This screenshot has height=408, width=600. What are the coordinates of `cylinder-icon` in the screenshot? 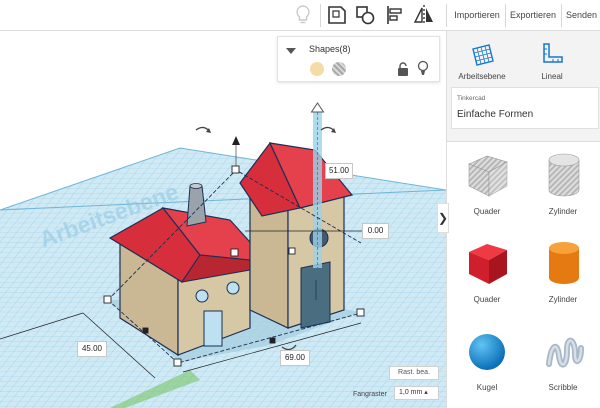 It's located at (564, 263).